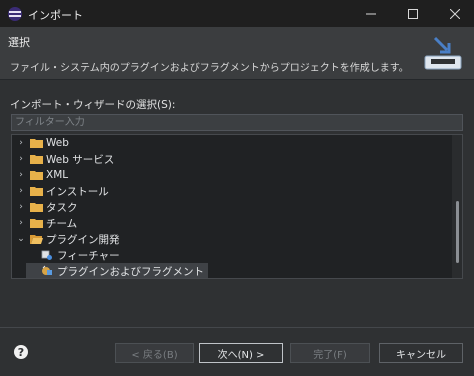 The height and width of the screenshot is (376, 474). I want to click on tree-item-xml: › XML, so click(40, 175).